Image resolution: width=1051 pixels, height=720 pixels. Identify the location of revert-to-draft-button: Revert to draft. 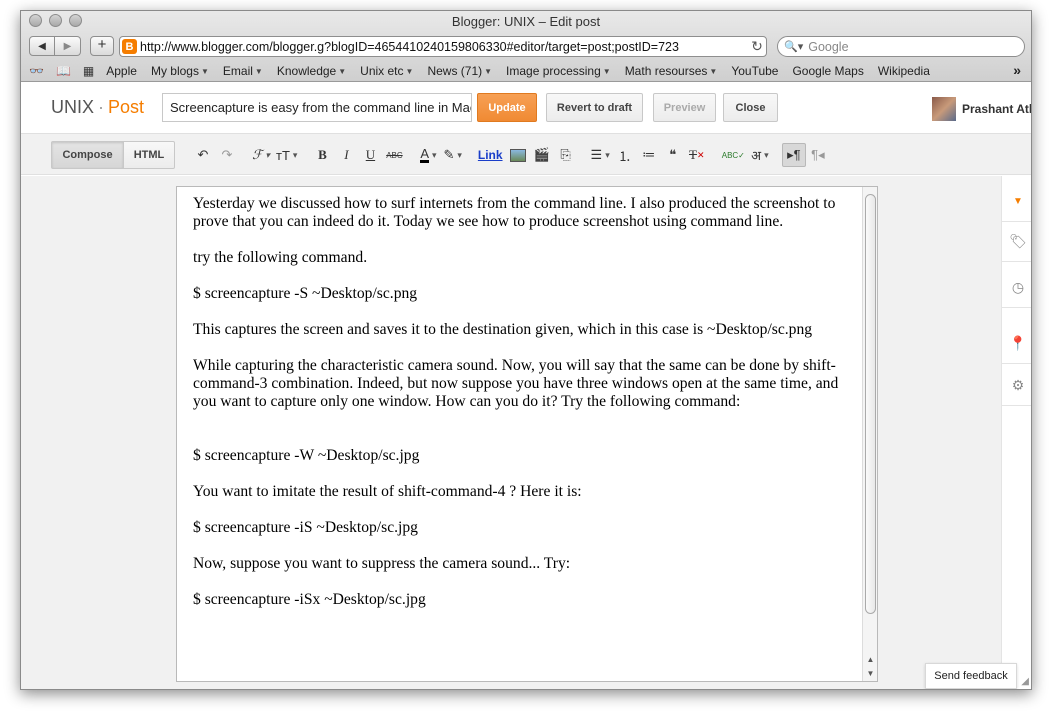
(594, 107).